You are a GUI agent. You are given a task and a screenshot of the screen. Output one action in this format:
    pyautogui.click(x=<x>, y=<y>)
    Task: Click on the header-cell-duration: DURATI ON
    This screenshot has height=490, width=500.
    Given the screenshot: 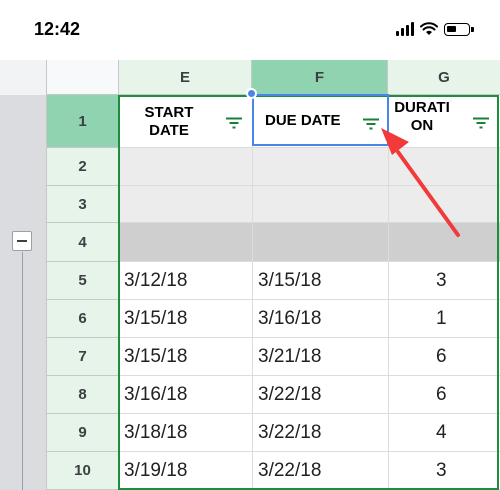 What is the action you would take?
    pyautogui.click(x=444, y=121)
    